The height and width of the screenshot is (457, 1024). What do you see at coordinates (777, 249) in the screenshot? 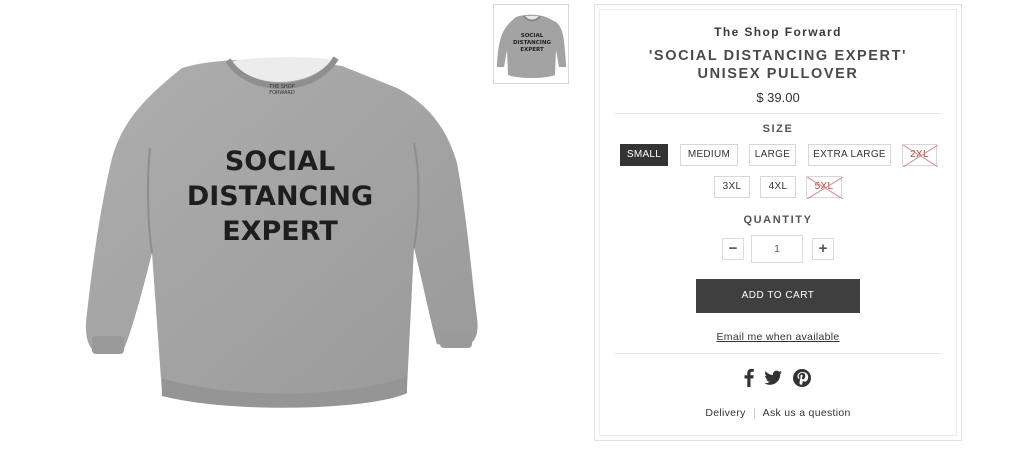
I see `quantity-input` at bounding box center [777, 249].